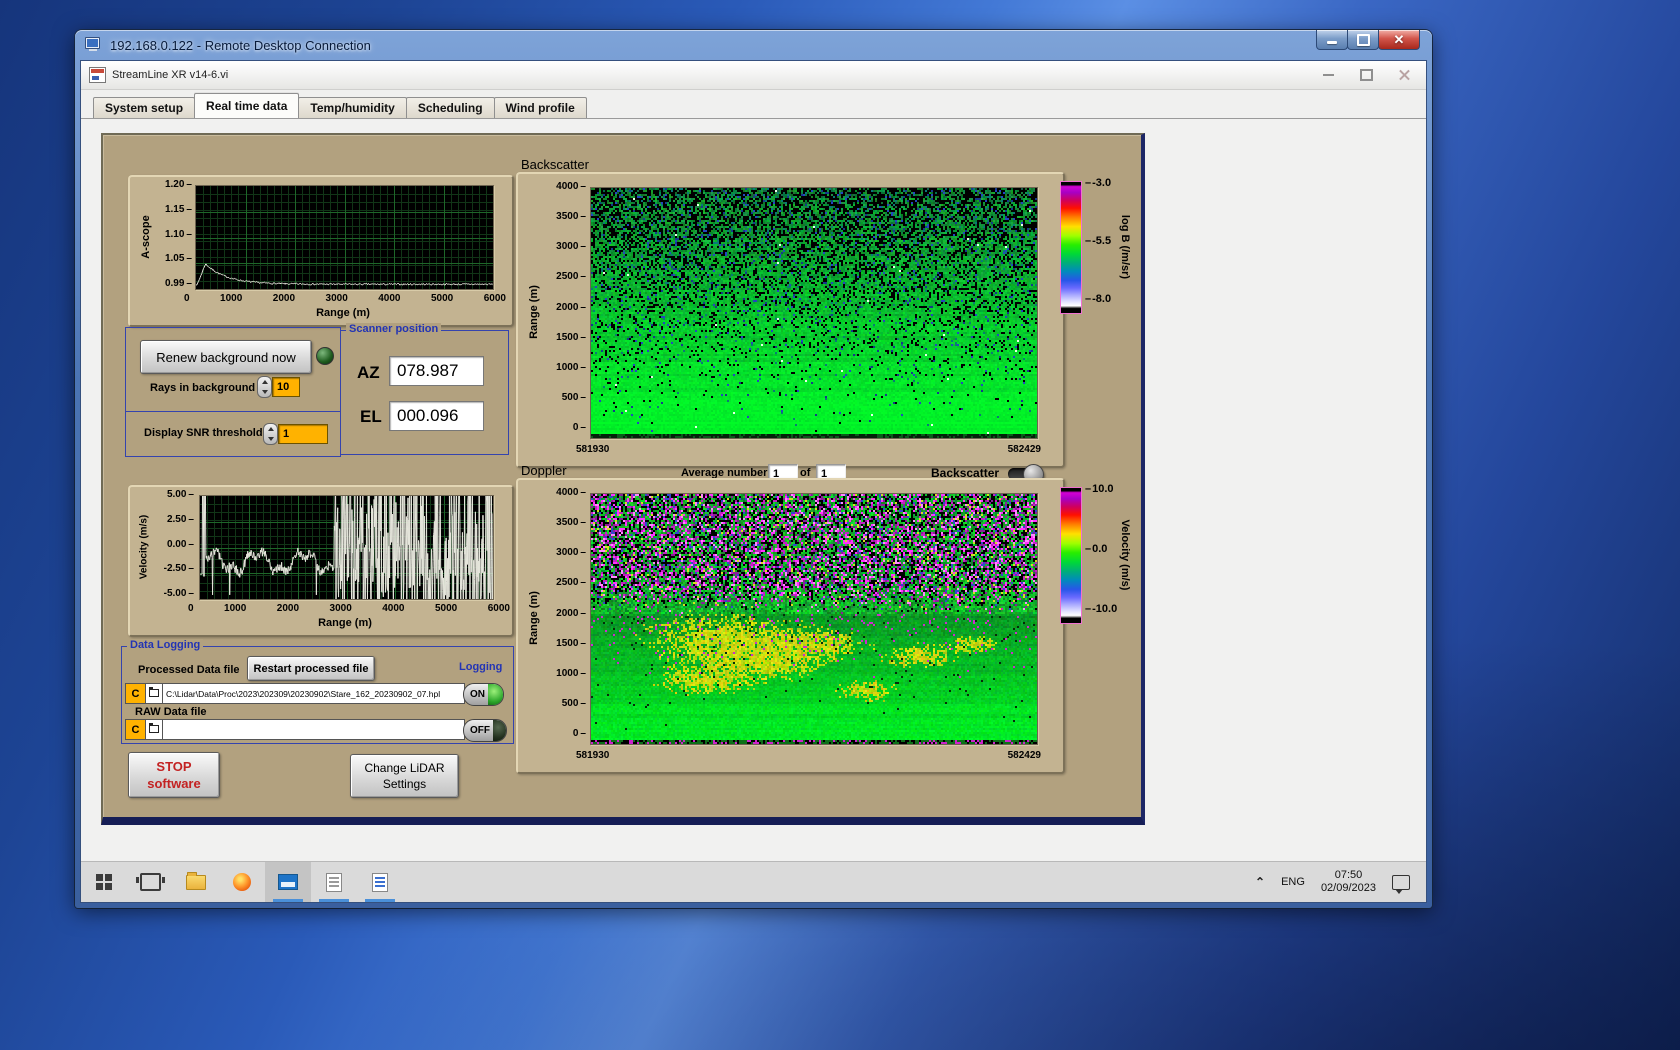  What do you see at coordinates (495, 694) in the screenshot?
I see `on-lamp-icon` at bounding box center [495, 694].